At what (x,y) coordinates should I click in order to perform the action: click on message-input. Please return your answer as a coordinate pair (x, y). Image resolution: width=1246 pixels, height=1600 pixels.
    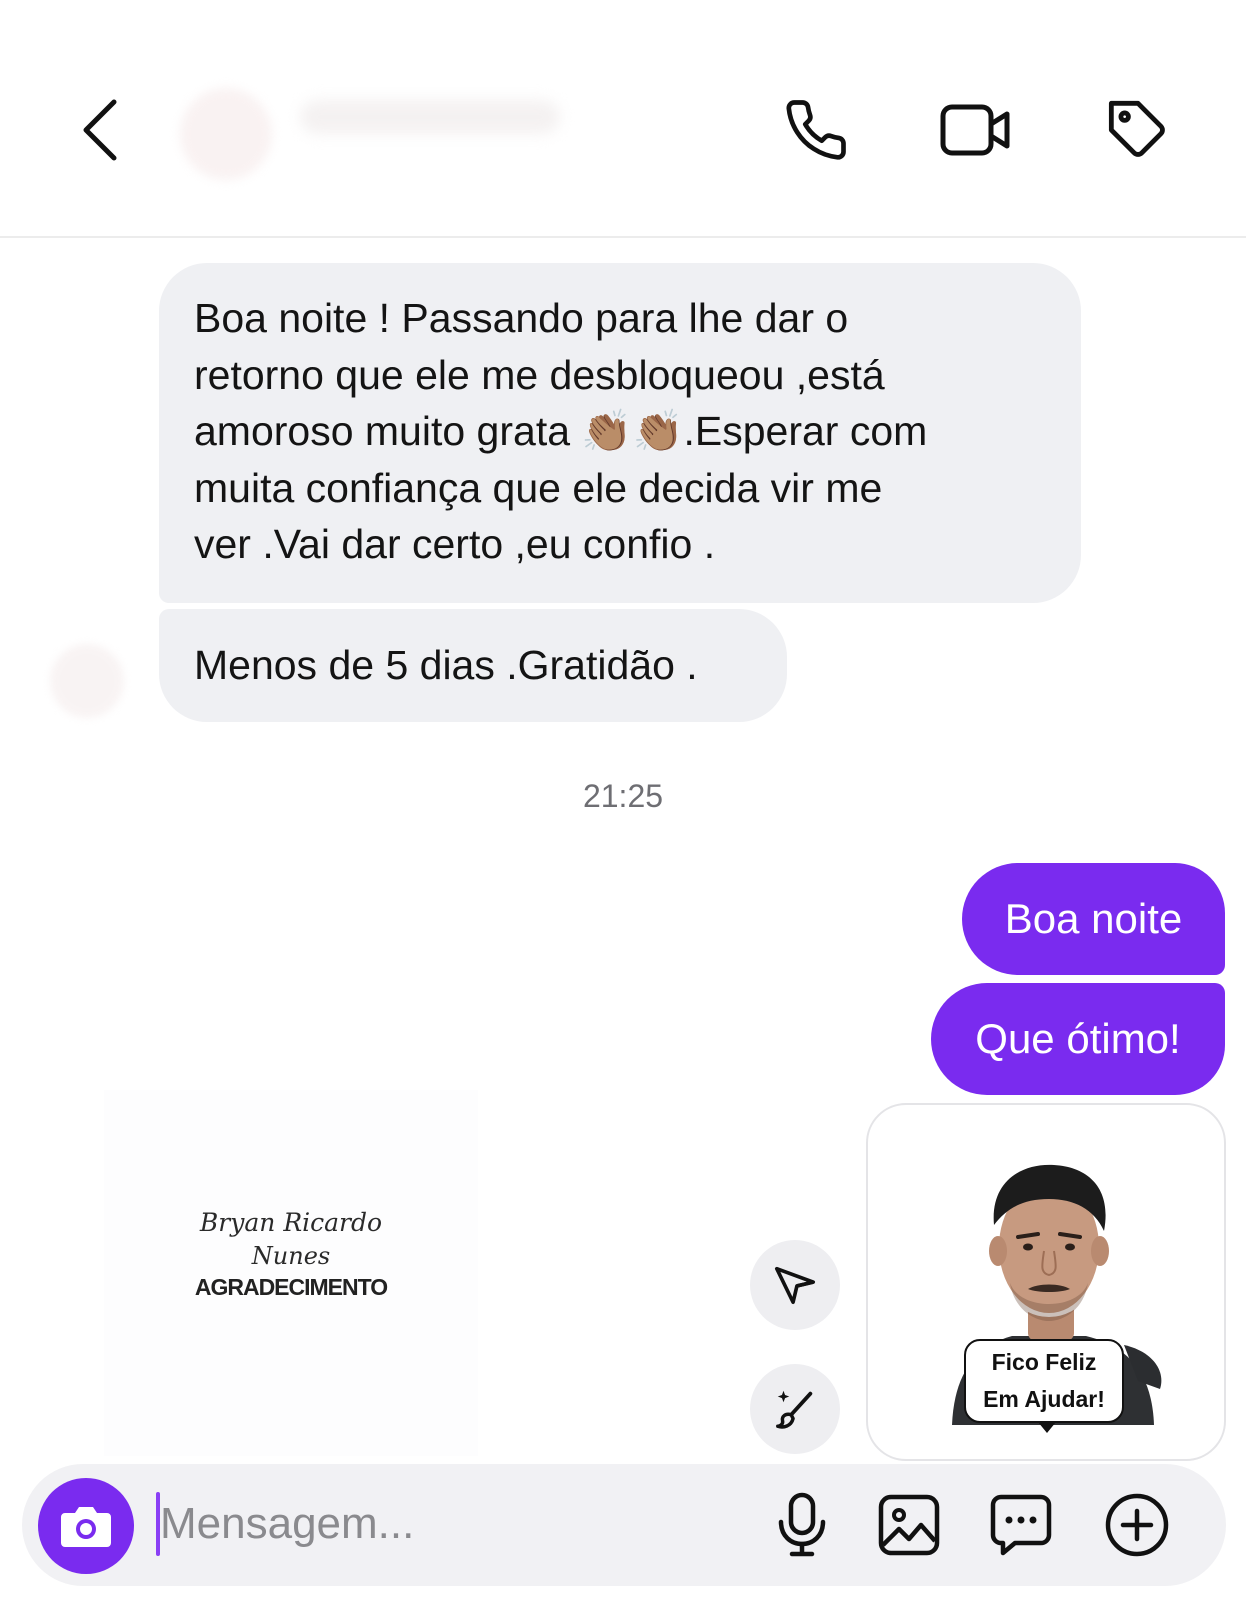
    Looking at the image, I should click on (440, 1524).